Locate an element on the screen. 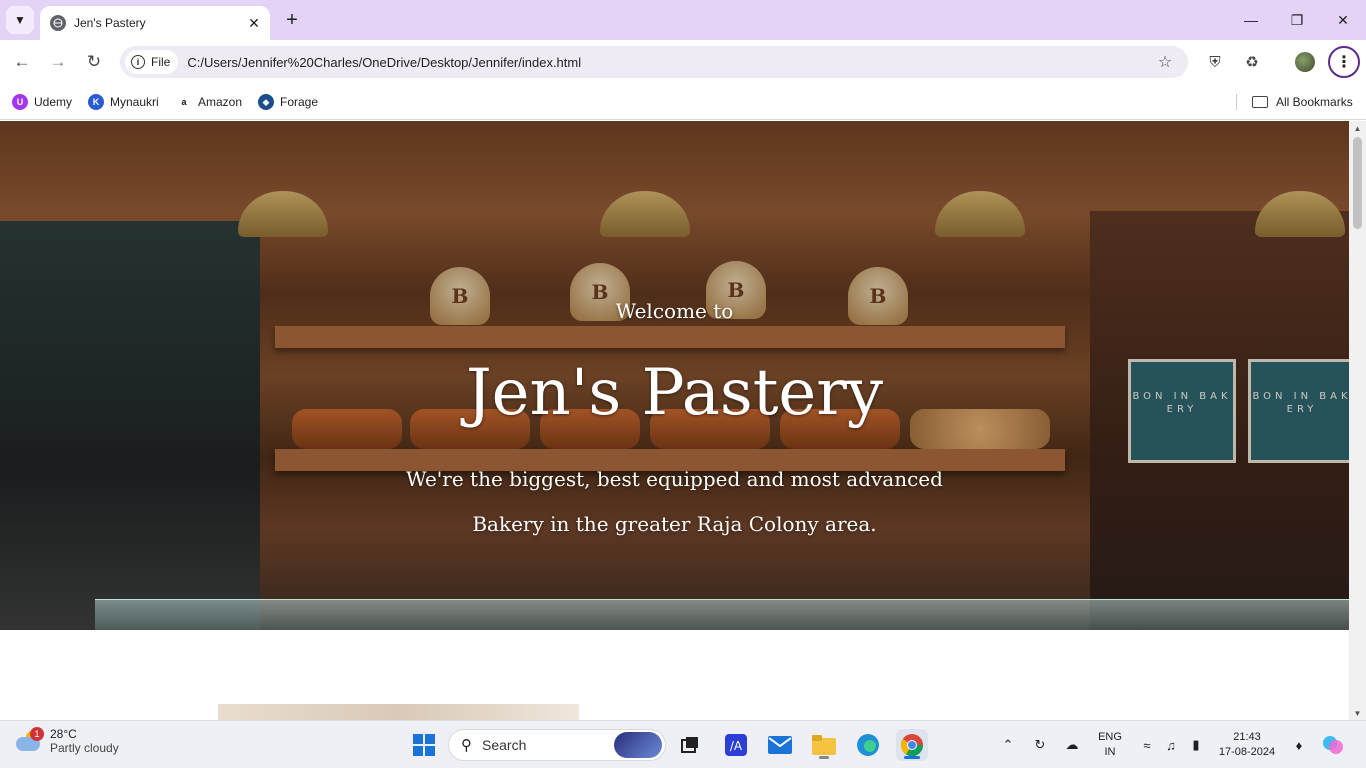 The height and width of the screenshot is (769, 1366). bookmark-udemy: U Udemy is located at coordinates (42, 102).